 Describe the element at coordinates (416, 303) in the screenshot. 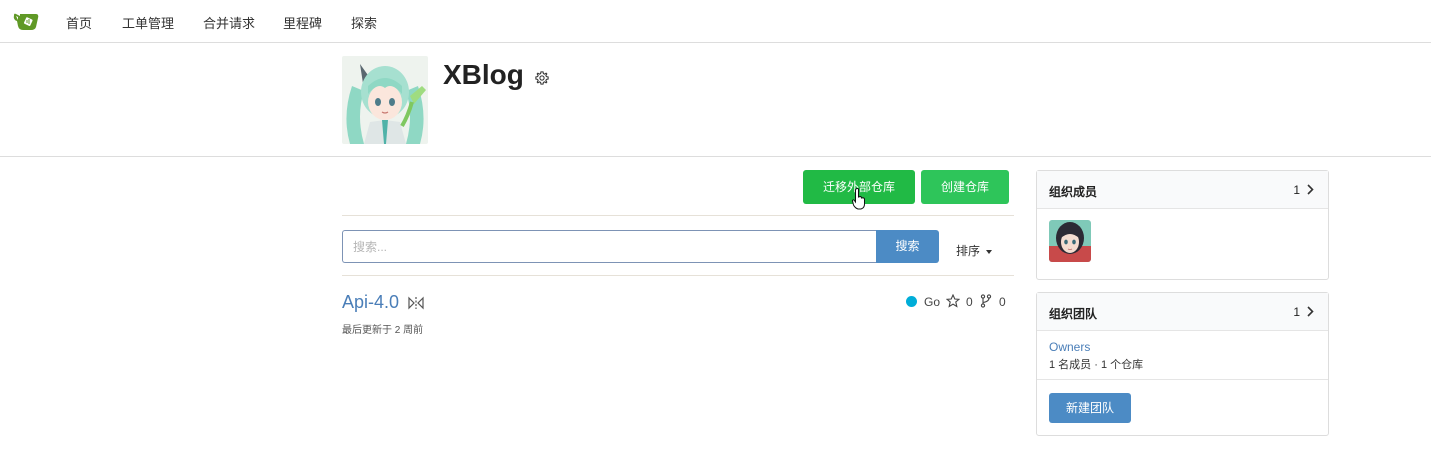

I see `mirror-icon` at that location.